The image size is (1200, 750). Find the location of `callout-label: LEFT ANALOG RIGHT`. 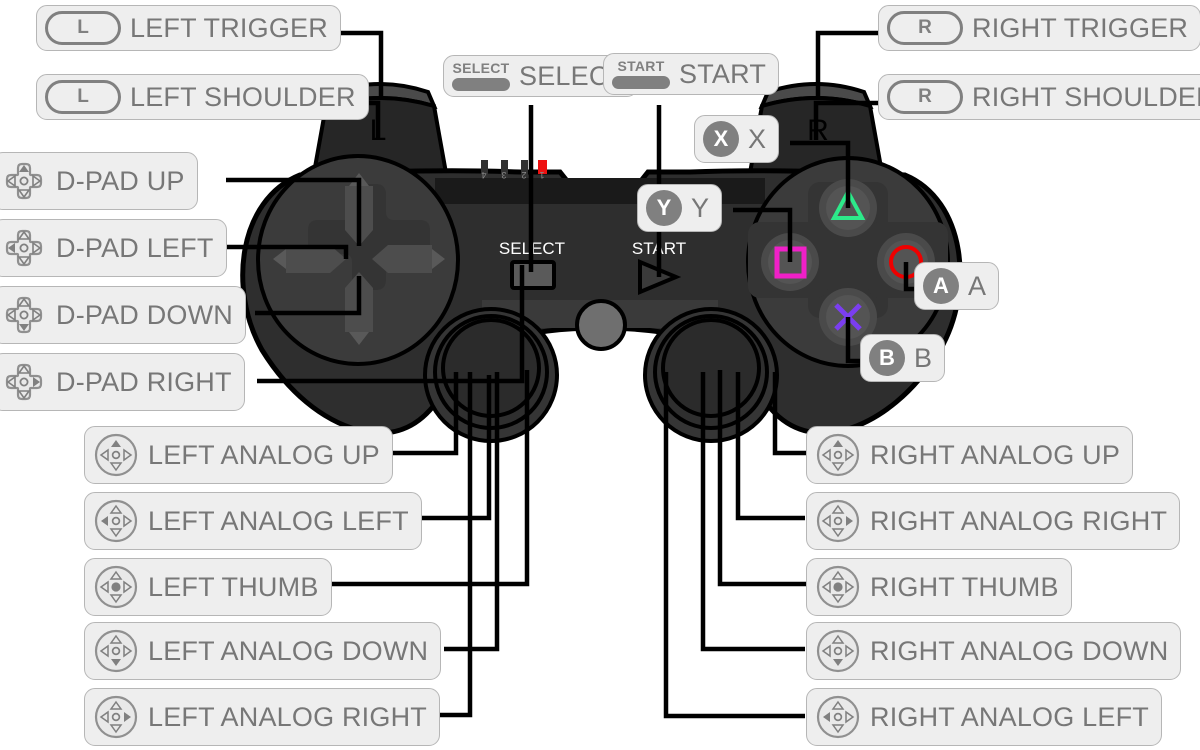

callout-label: LEFT ANALOG RIGHT is located at coordinates (287, 716).